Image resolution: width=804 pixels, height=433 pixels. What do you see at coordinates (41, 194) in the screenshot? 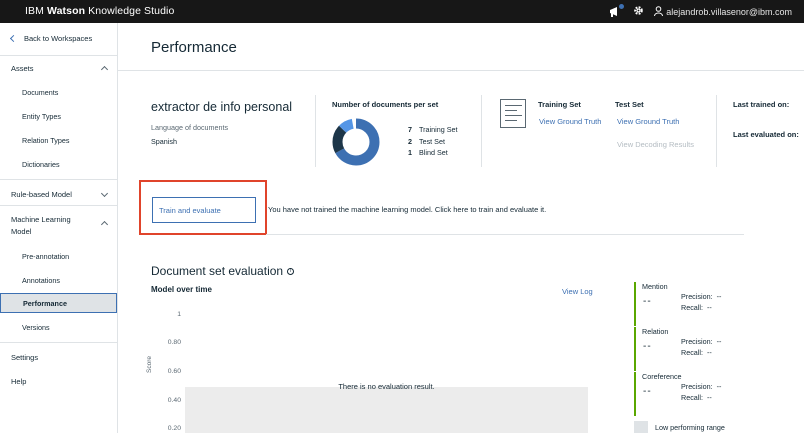
I see `section-label: Rule-based Model` at bounding box center [41, 194].